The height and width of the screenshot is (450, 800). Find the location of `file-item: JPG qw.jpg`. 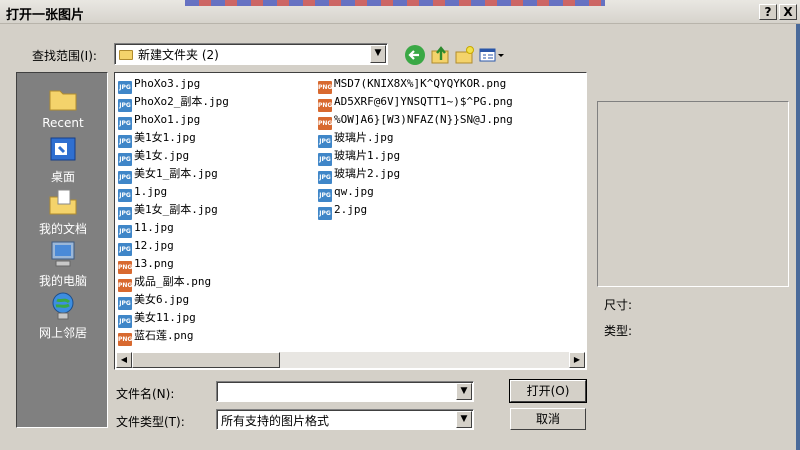

file-item: JPG qw.jpg is located at coordinates (415, 192).